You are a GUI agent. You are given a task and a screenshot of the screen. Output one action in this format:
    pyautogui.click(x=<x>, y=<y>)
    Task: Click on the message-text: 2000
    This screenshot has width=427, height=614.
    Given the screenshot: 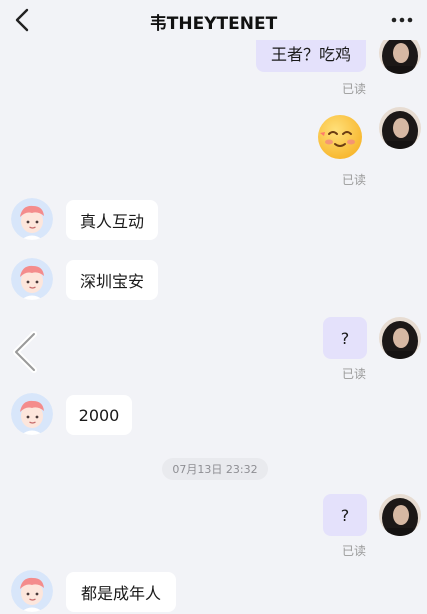 What is the action you would take?
    pyautogui.click(x=99, y=415)
    